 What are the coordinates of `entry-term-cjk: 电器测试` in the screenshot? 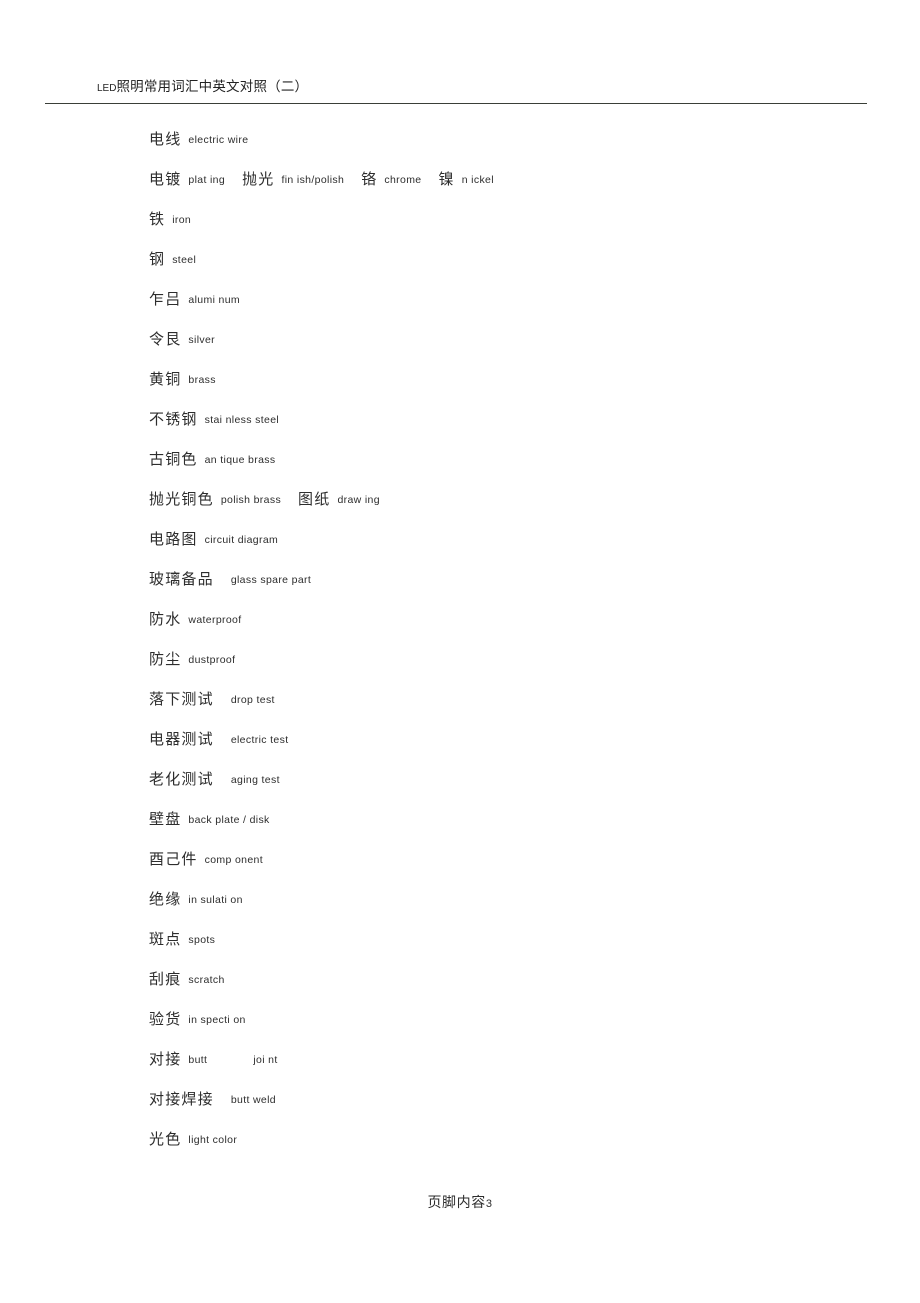 It's located at (181, 740).